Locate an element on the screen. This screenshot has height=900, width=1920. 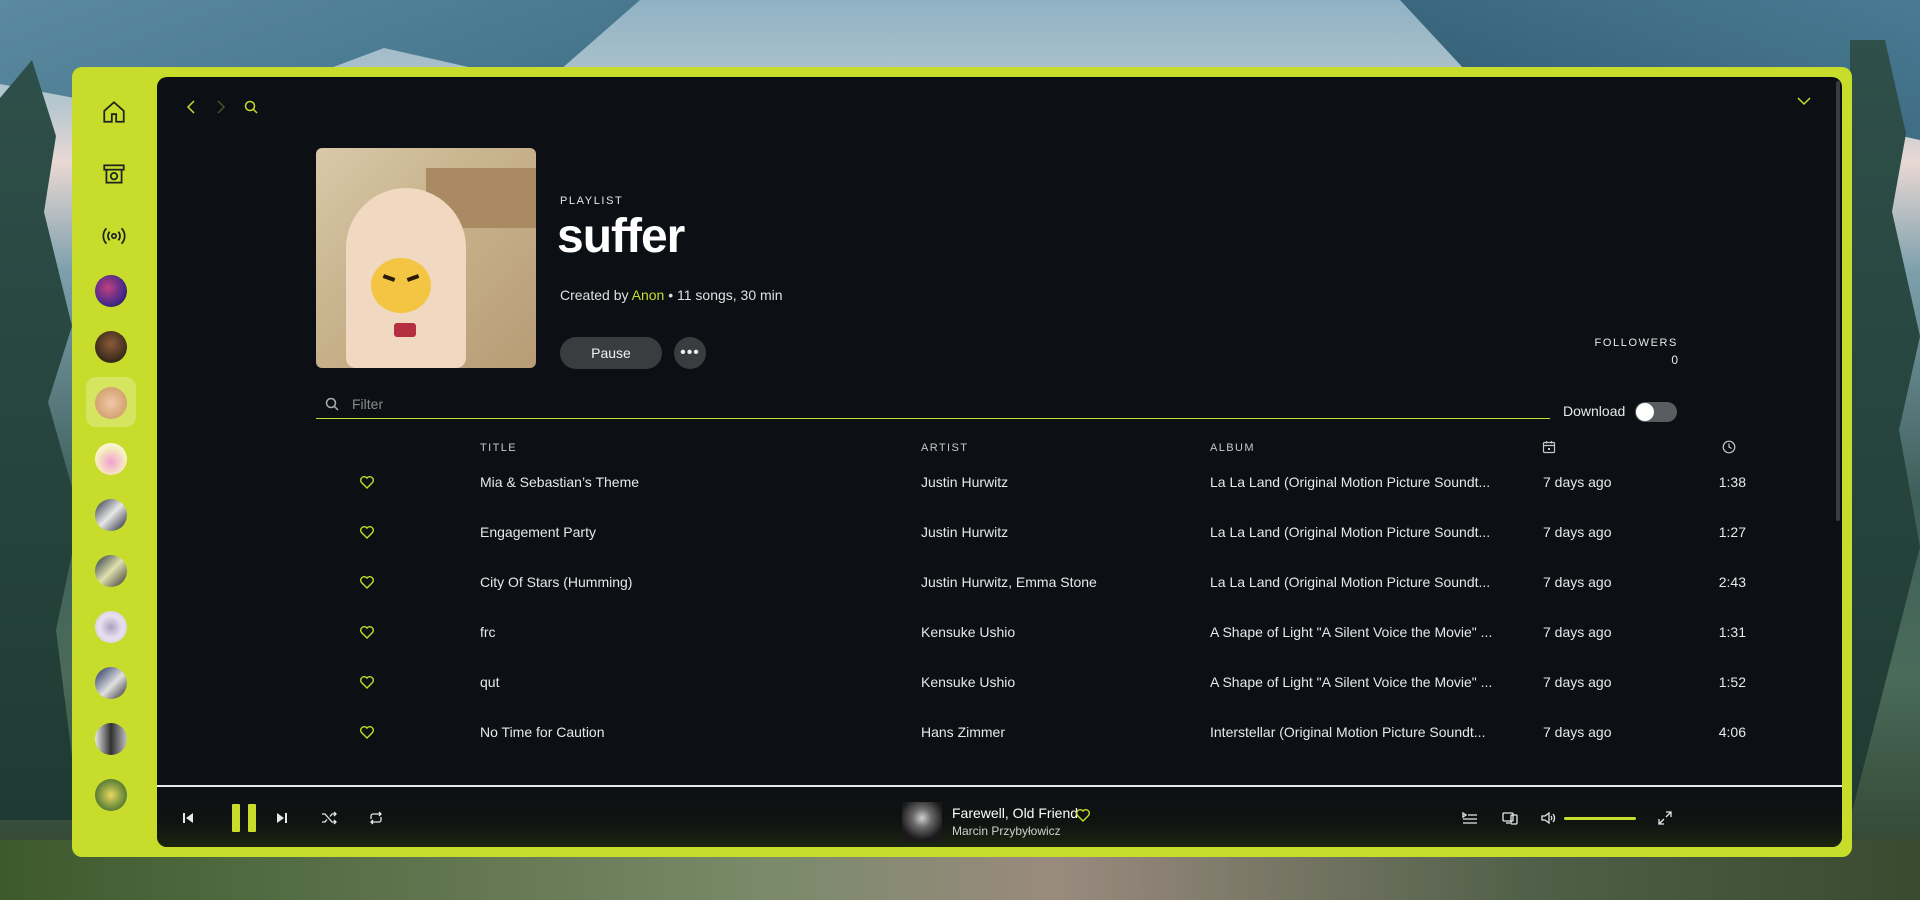
track-duration: 1:31 is located at coordinates (1732, 632).